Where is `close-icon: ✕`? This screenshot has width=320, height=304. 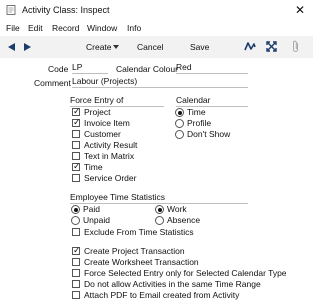
close-icon: ✕ is located at coordinates (300, 10).